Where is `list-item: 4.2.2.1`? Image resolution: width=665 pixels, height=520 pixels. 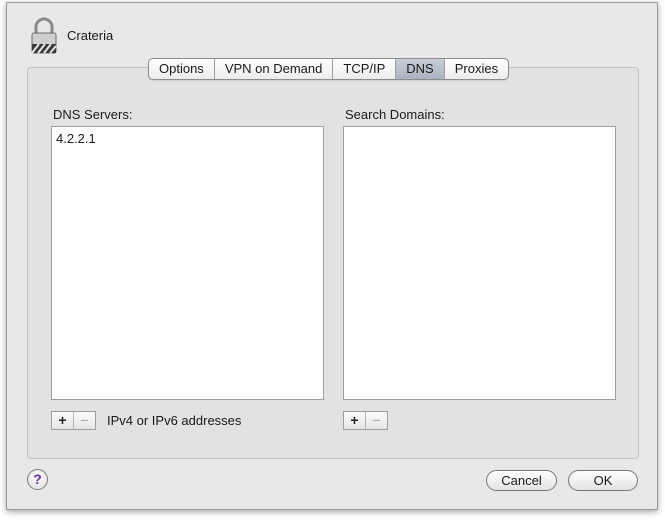
list-item: 4.2.2.1 is located at coordinates (187, 139).